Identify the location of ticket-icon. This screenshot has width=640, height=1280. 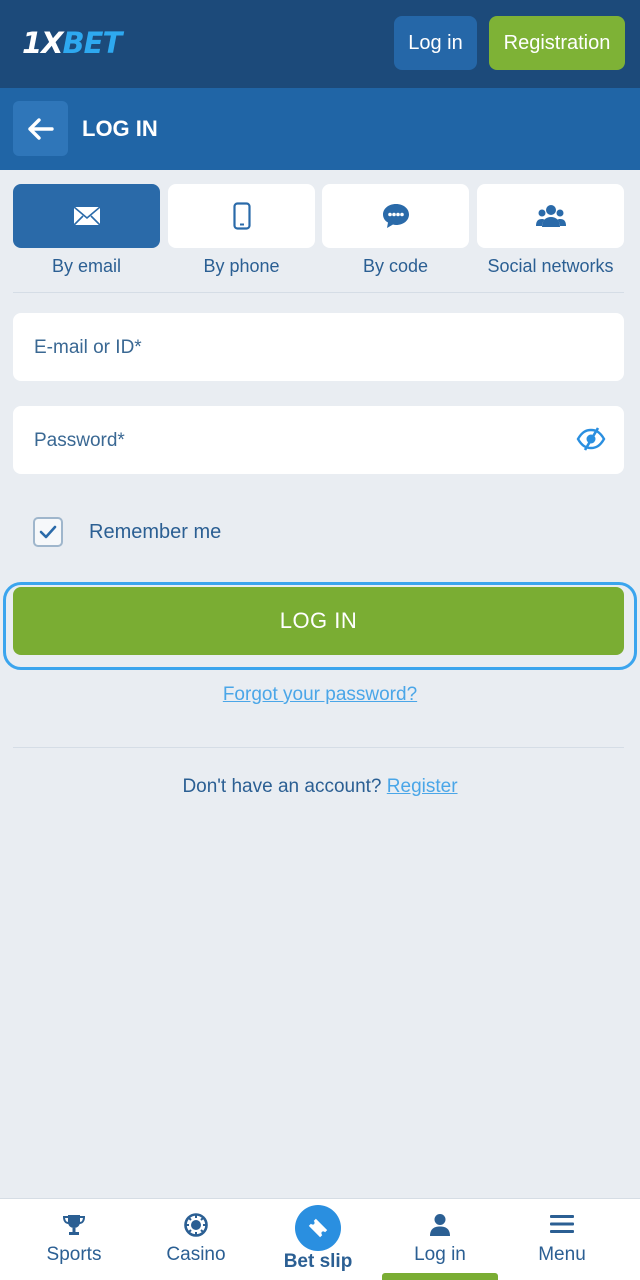
(318, 1228).